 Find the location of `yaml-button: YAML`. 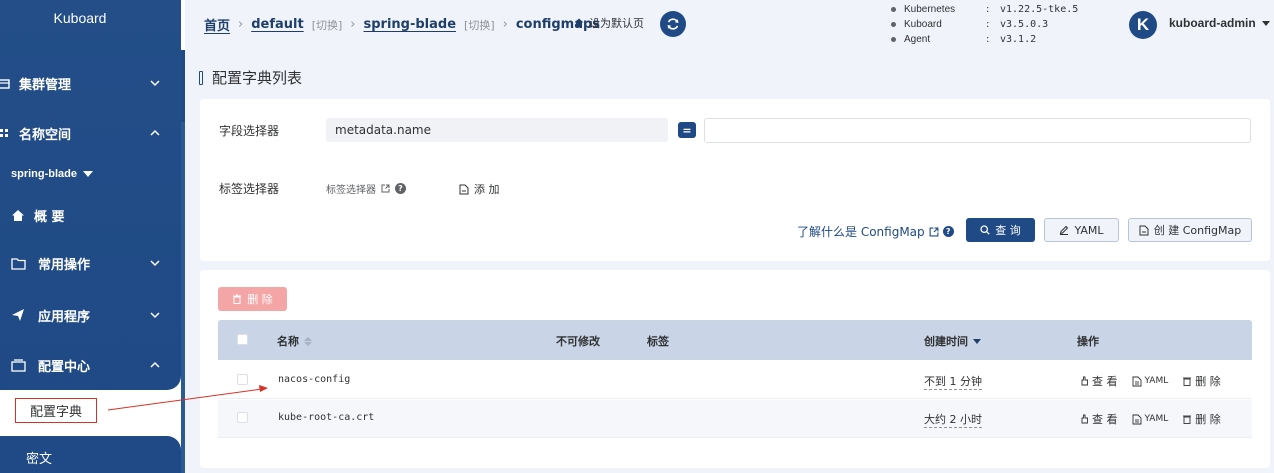

yaml-button: YAML is located at coordinates (1081, 230).